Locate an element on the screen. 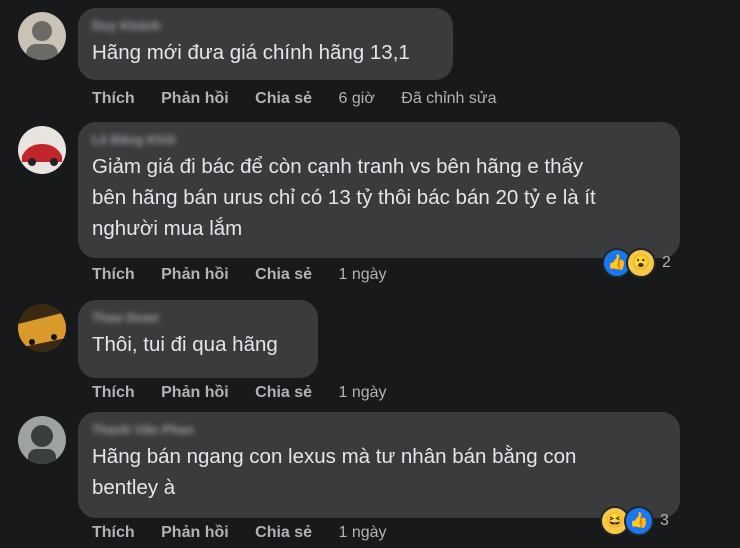  timestamp: 6 giờ is located at coordinates (357, 99).